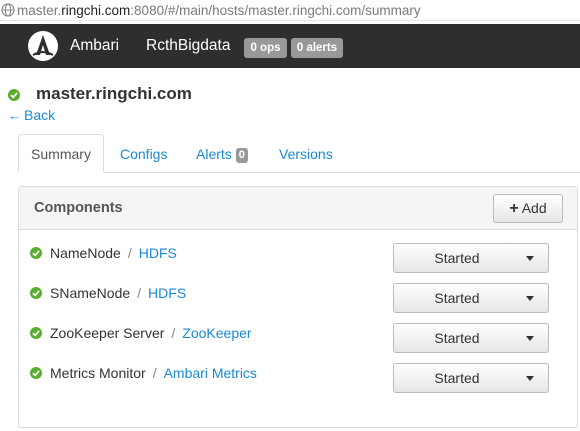  What do you see at coordinates (39, 10) in the screenshot?
I see `url-prefix: master.` at bounding box center [39, 10].